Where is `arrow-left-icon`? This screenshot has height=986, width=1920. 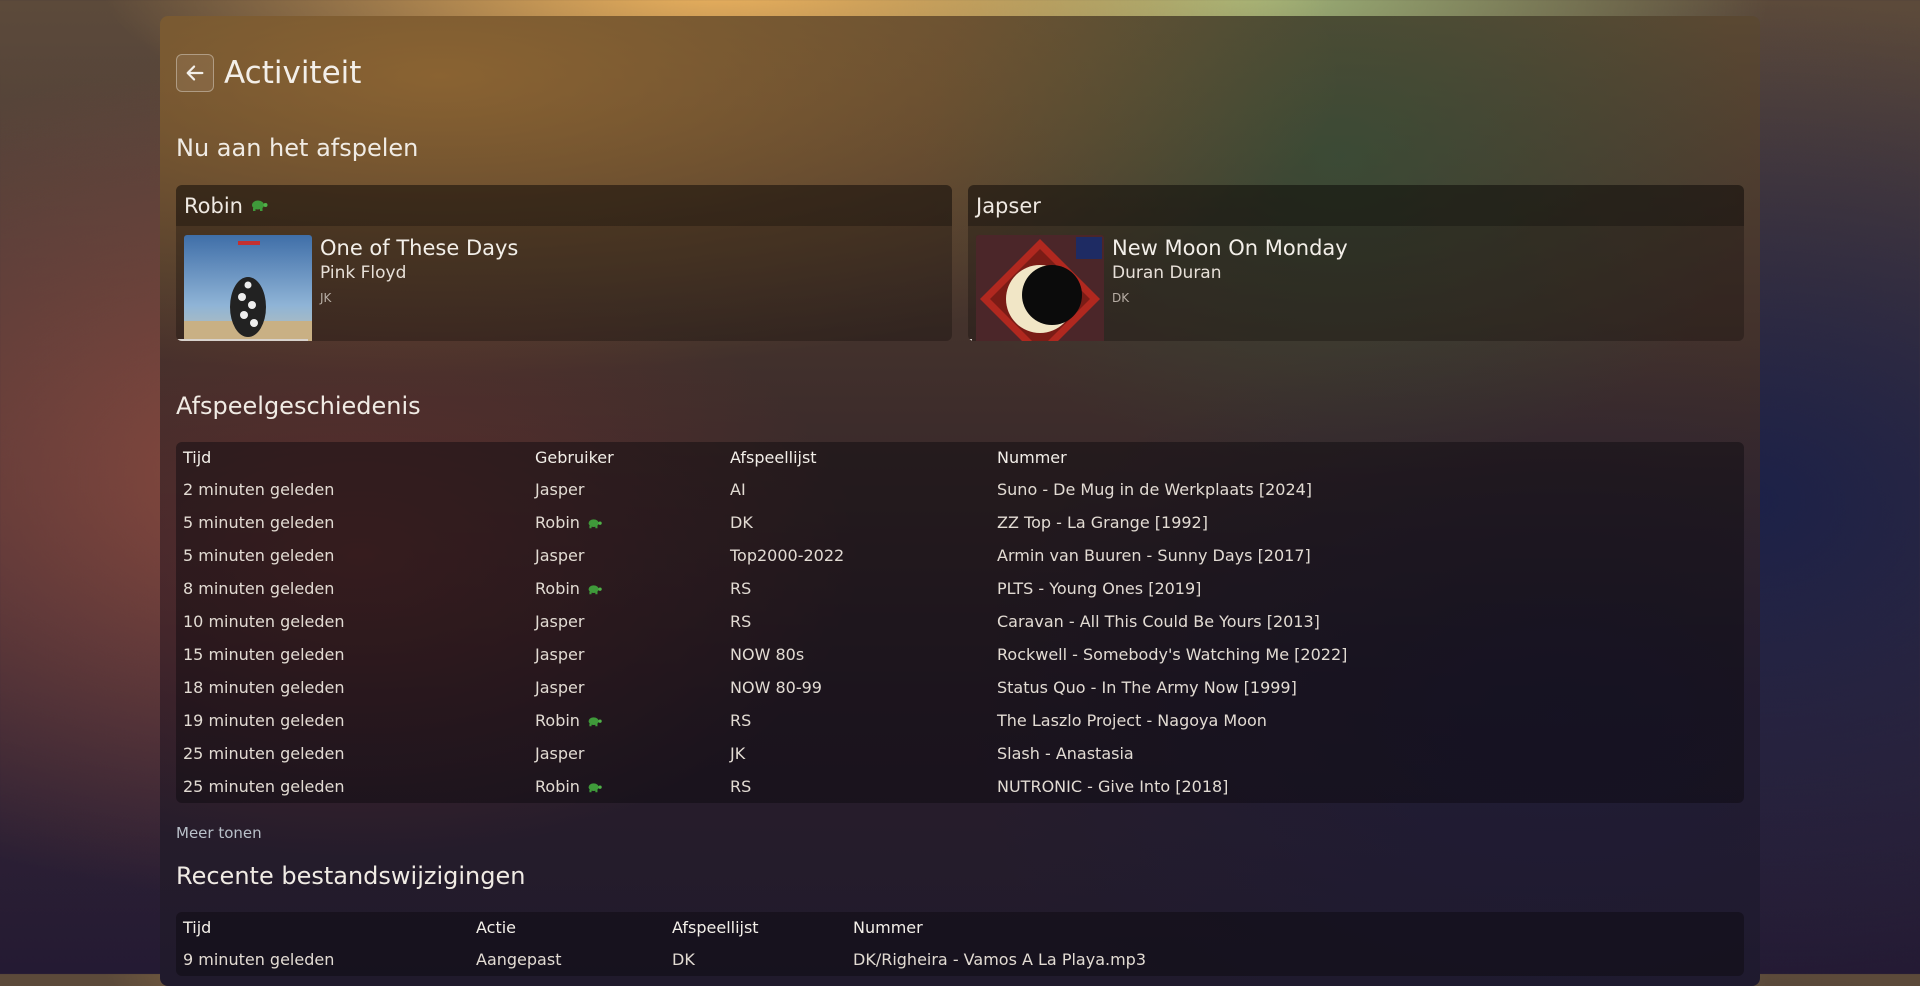
arrow-left-icon is located at coordinates (195, 73).